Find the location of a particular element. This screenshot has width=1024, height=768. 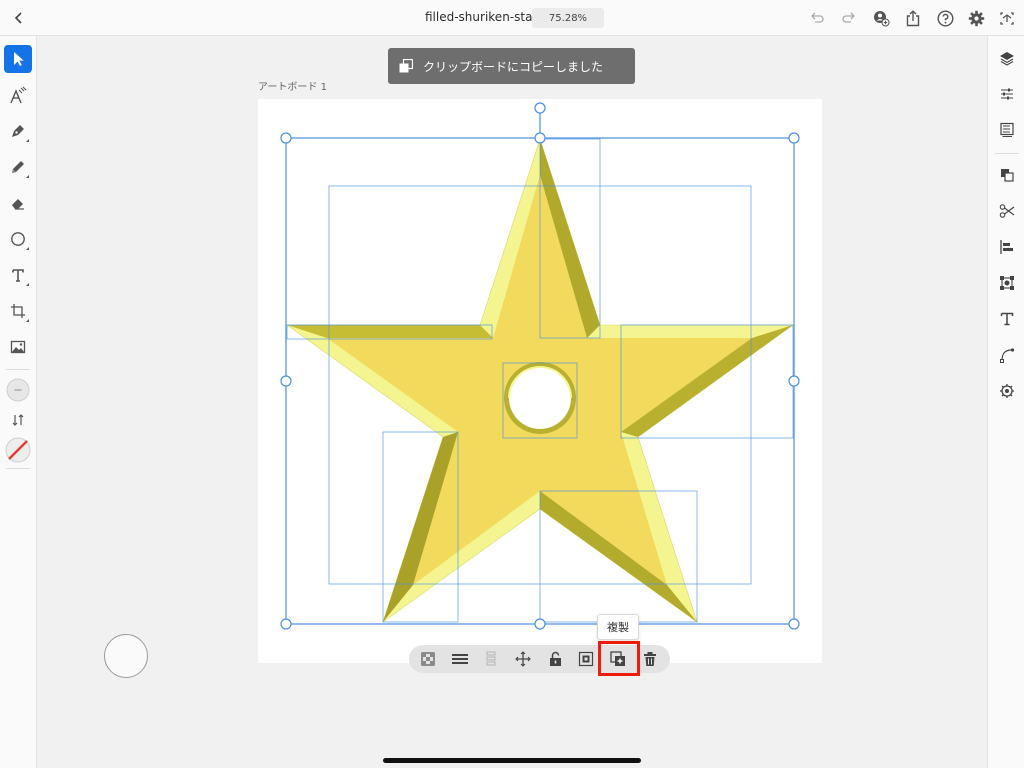

copy-icon is located at coordinates (406, 66).